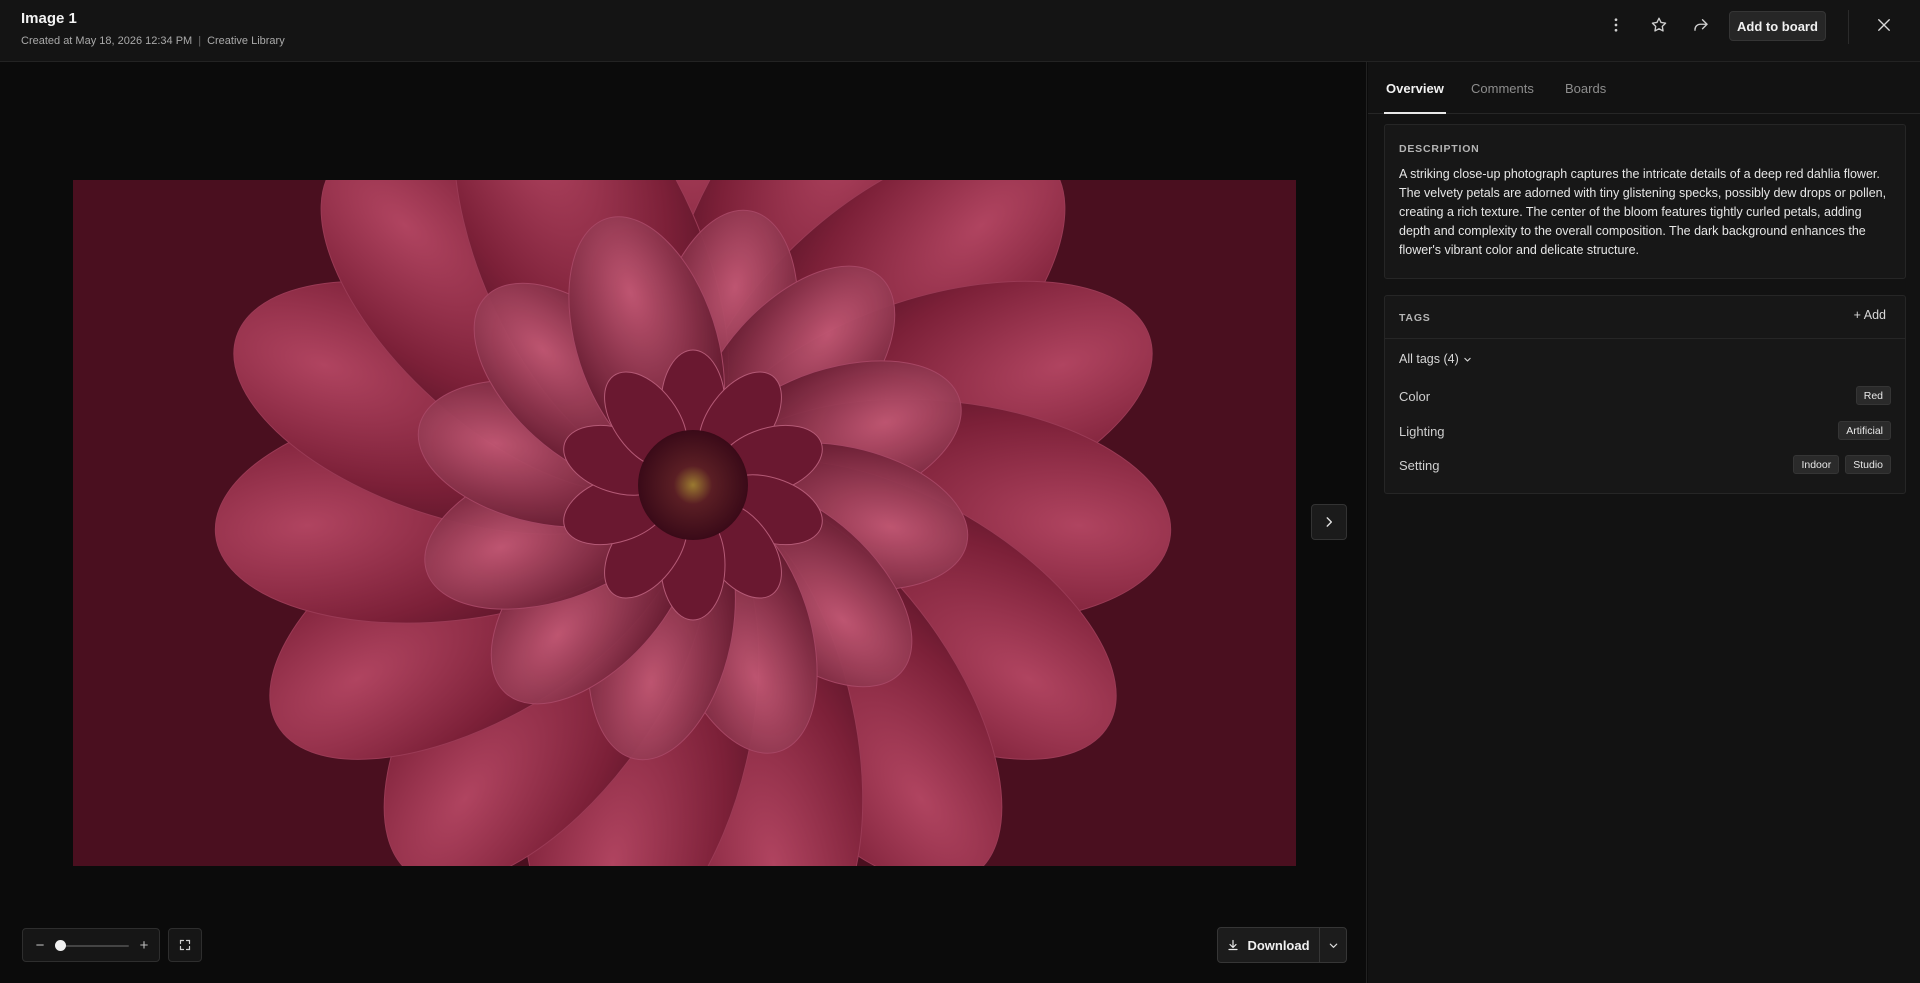 The width and height of the screenshot is (1920, 983). I want to click on next-image-button, so click(1329, 522).